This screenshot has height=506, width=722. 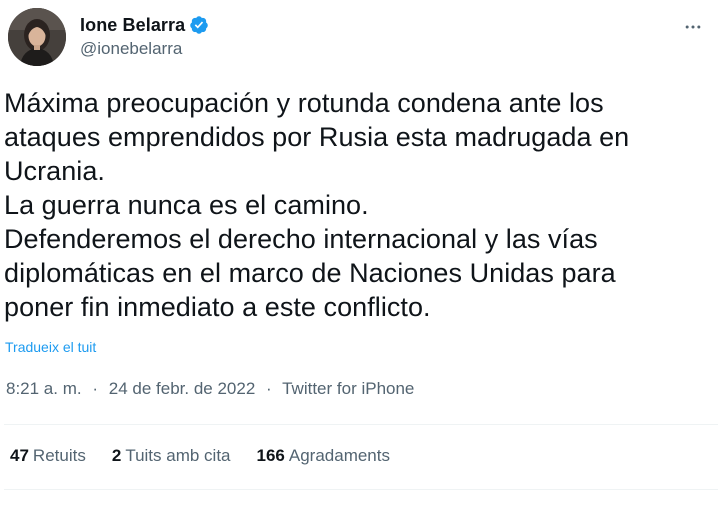 What do you see at coordinates (348, 388) in the screenshot?
I see `tweet-source: Twitter for iPhone` at bounding box center [348, 388].